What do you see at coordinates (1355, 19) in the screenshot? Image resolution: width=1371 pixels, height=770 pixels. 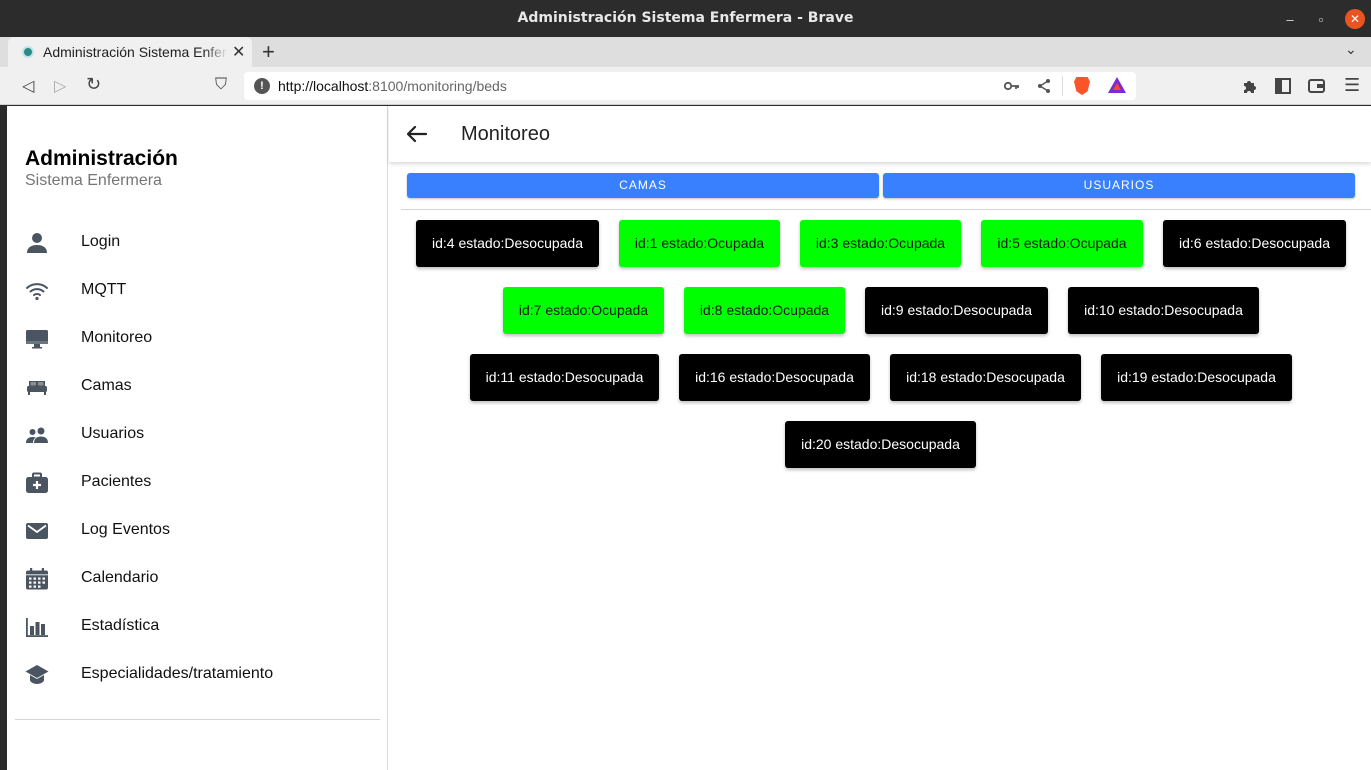 I see `close-window-icon: ✕` at bounding box center [1355, 19].